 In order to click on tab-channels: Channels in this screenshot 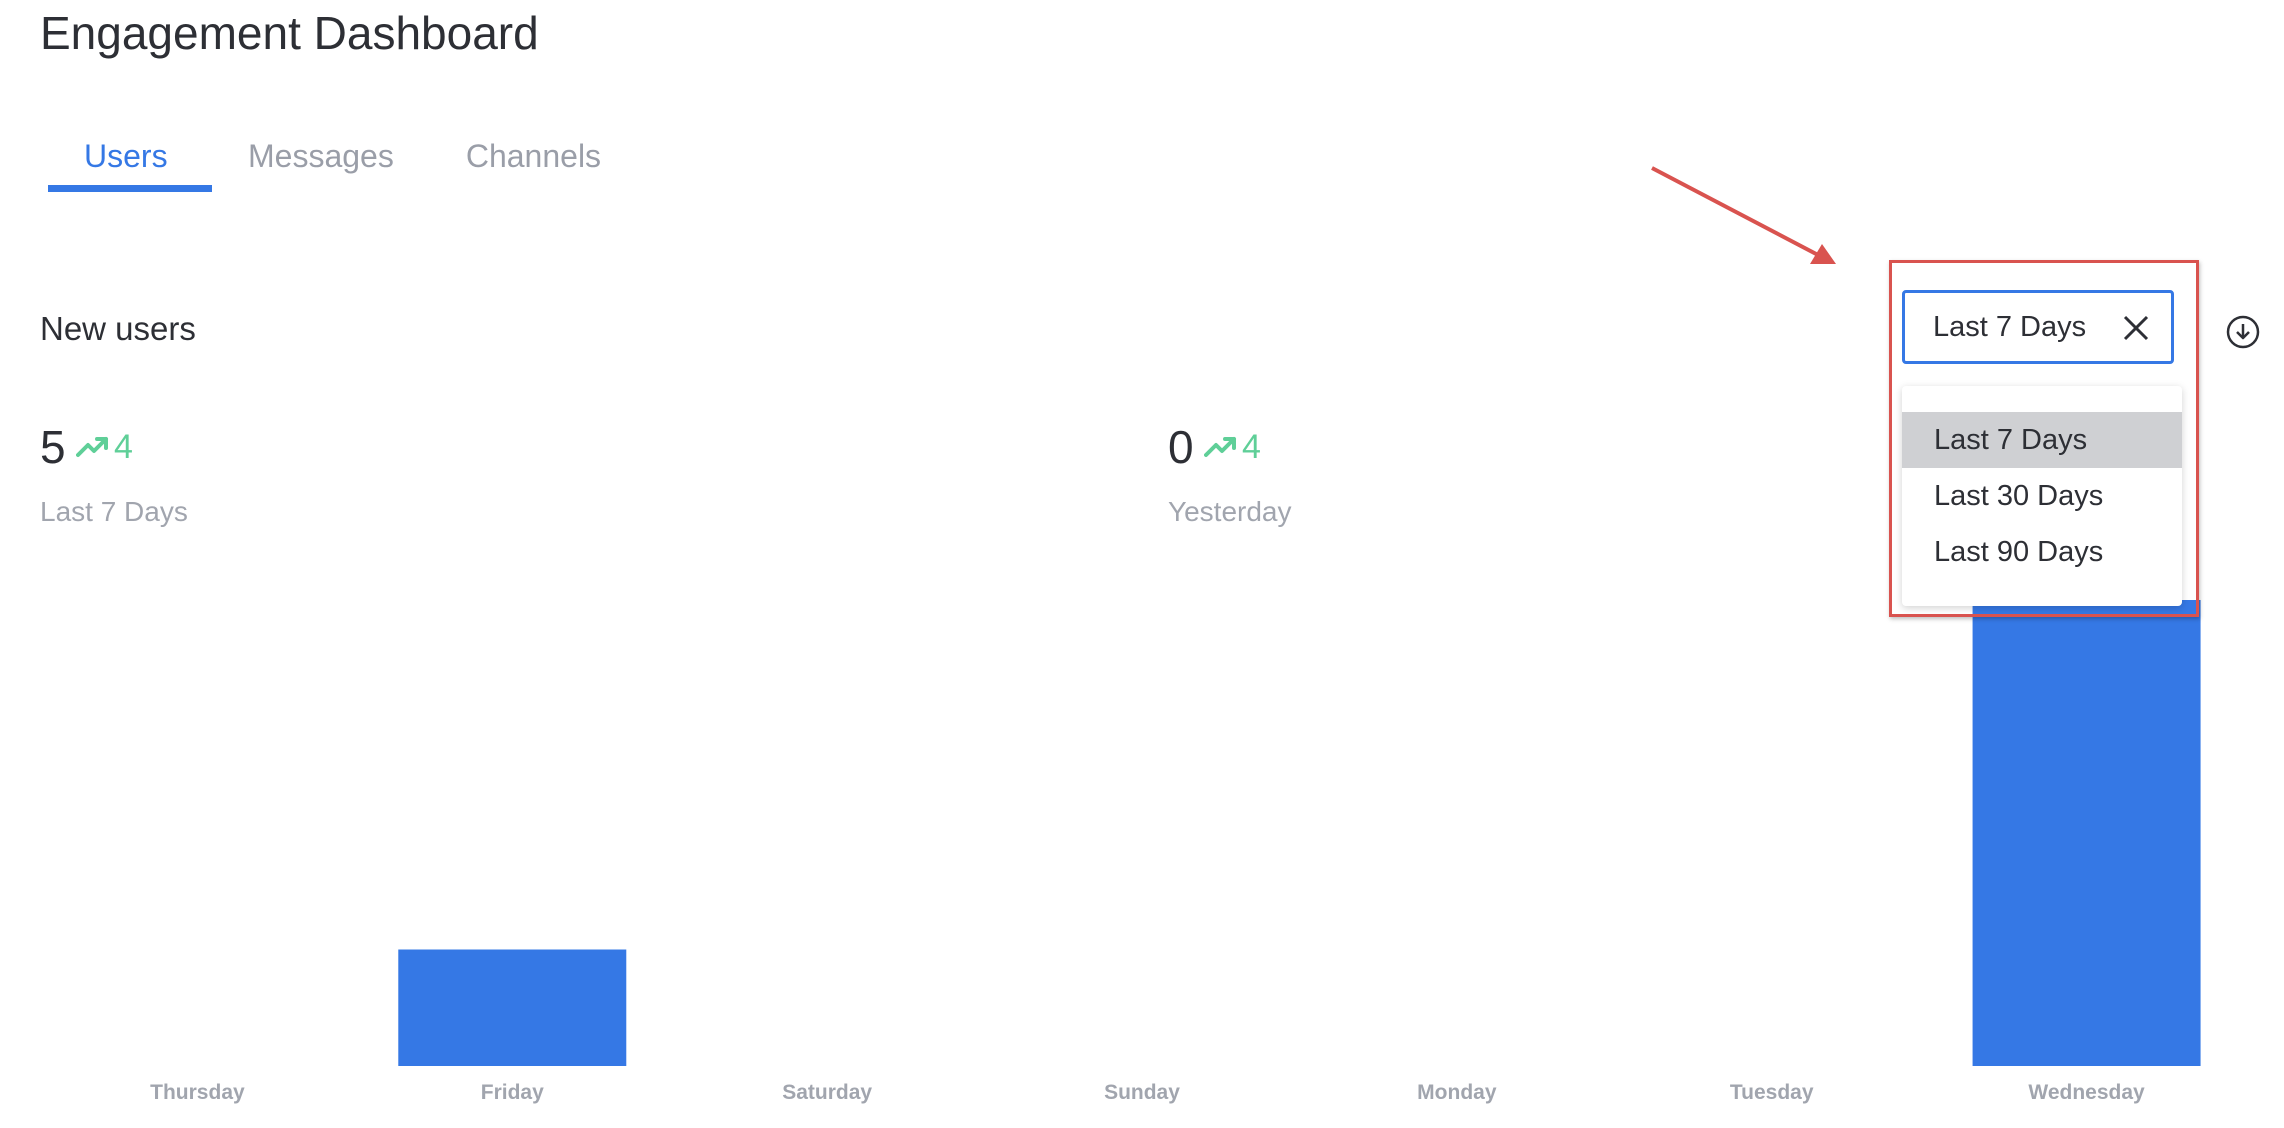, I will do `click(533, 160)`.